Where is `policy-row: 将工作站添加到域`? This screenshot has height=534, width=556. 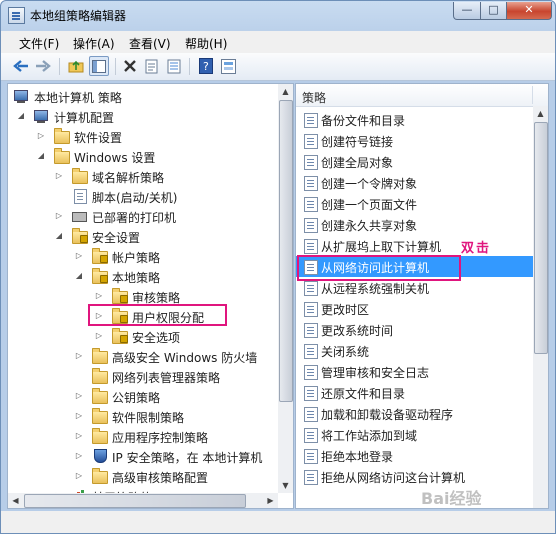 policy-row: 将工作站添加到域 is located at coordinates (422, 434).